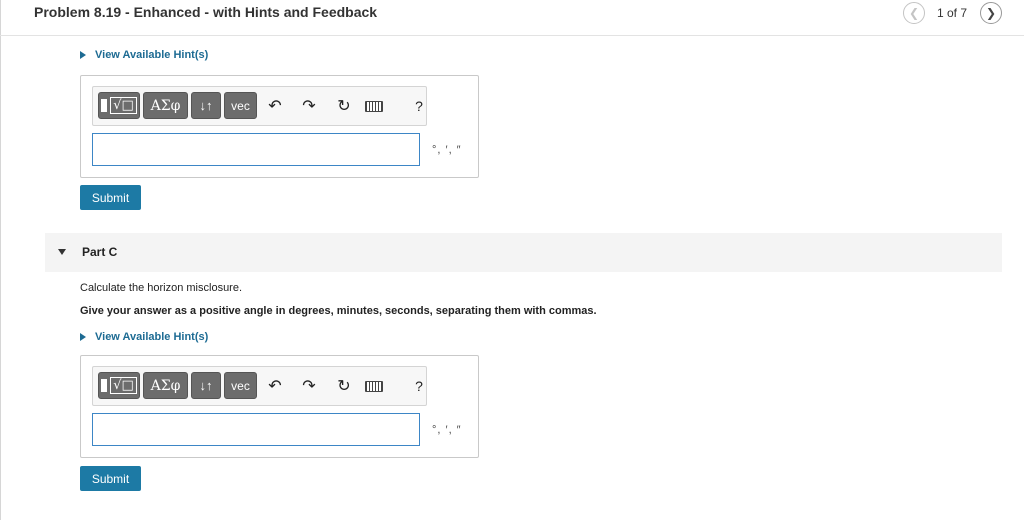  What do you see at coordinates (165, 105) in the screenshot?
I see `part-b-greek-symbols-button: ΑΣφ` at bounding box center [165, 105].